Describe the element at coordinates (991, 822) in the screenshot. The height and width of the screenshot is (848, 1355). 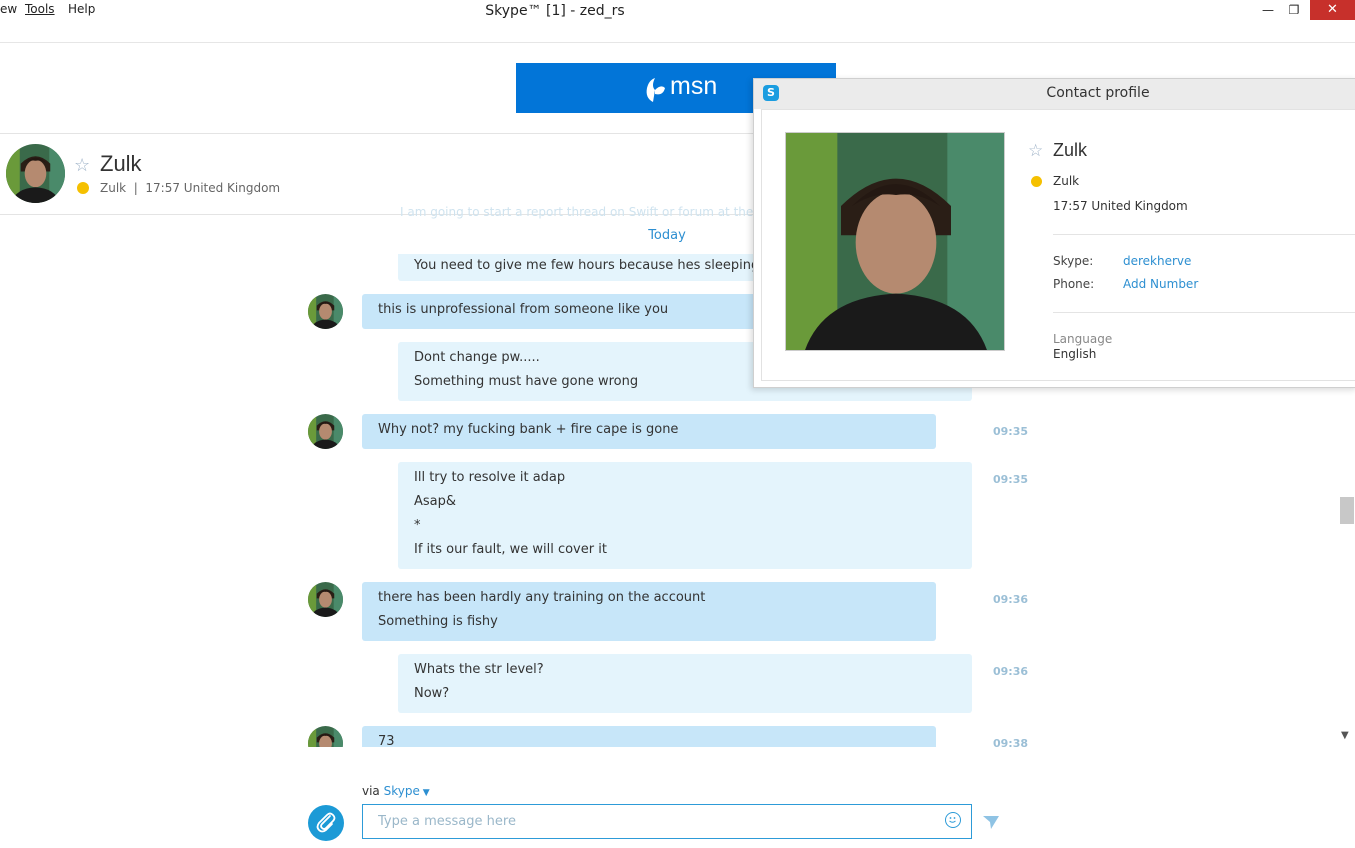
I see `send-icon` at that location.